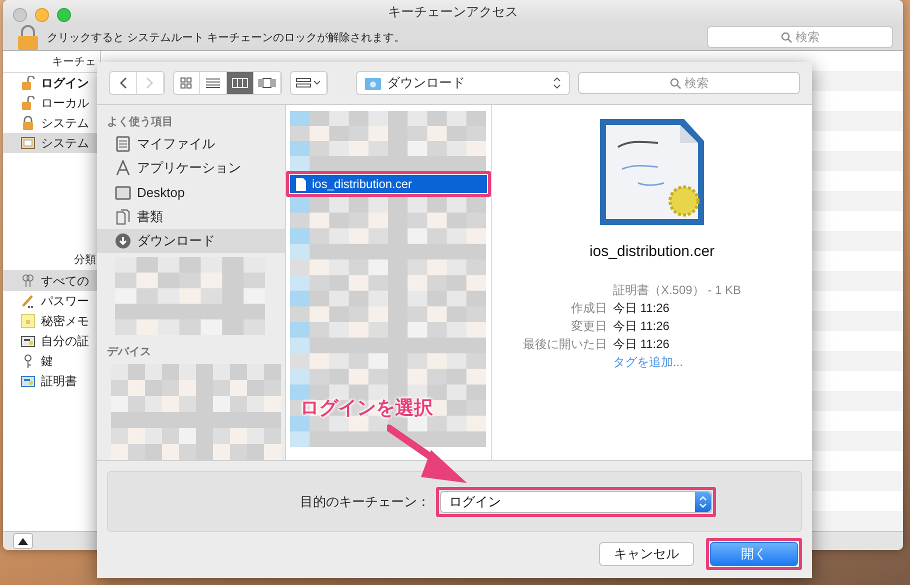  What do you see at coordinates (123, 192) in the screenshot?
I see `desktop-icon` at bounding box center [123, 192].